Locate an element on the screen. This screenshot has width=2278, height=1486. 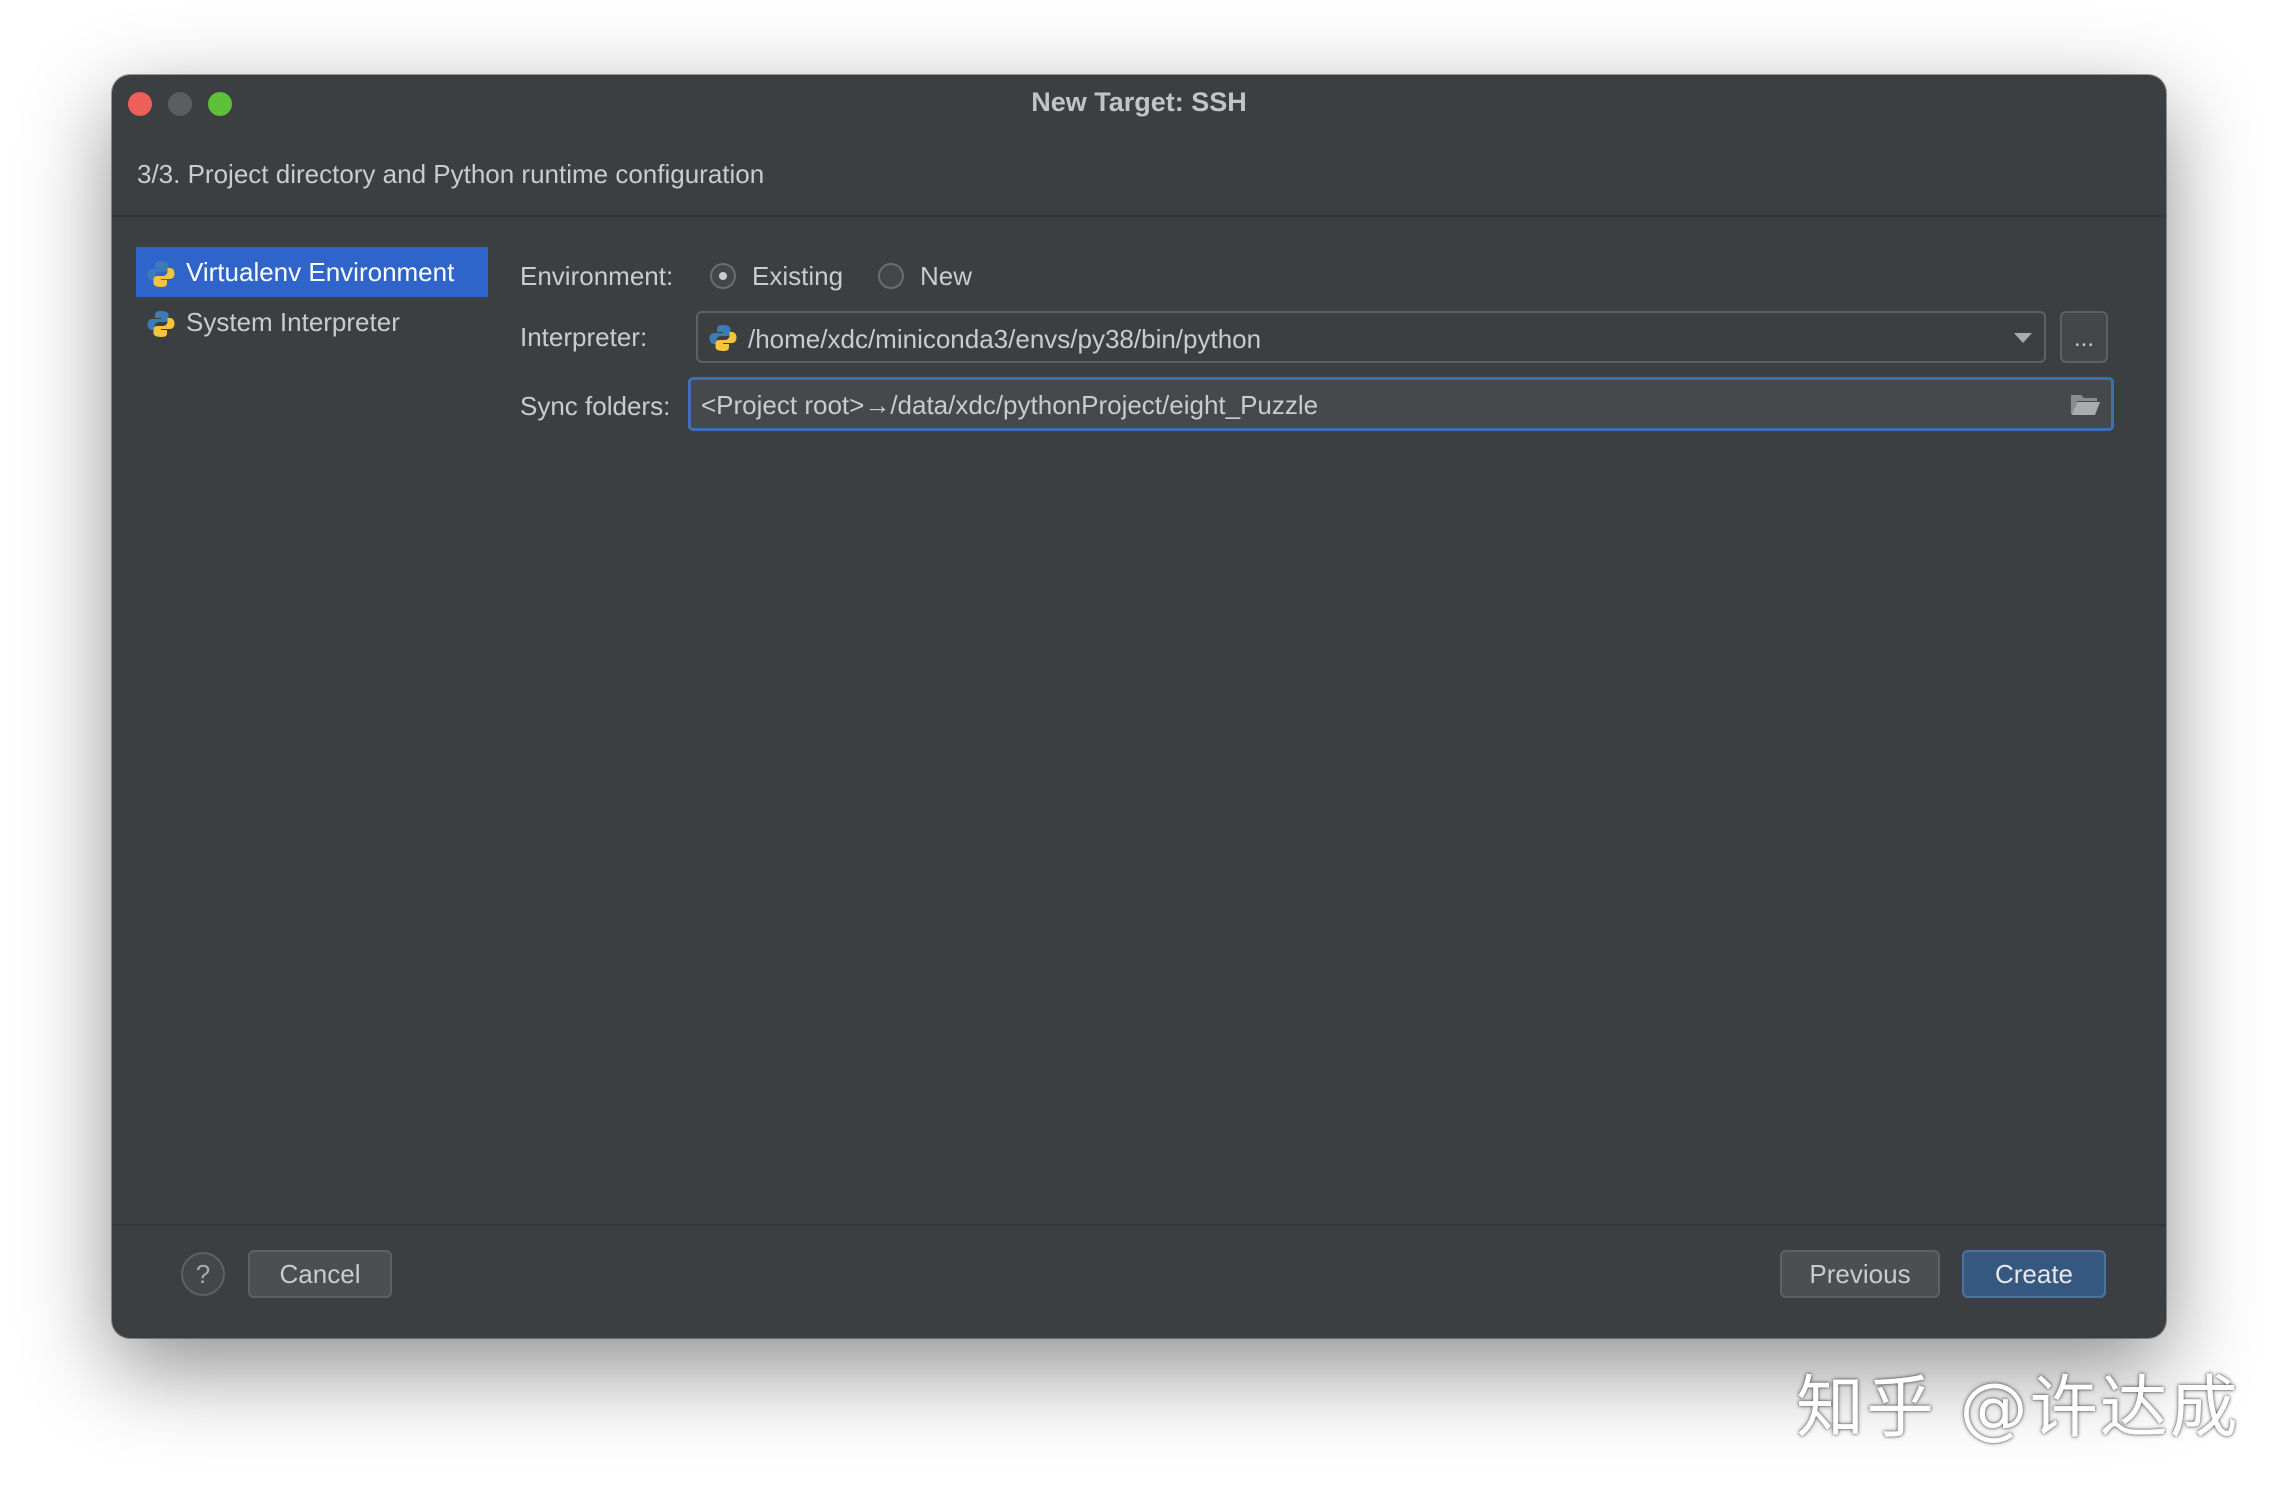
sidebar-item-label: Virtualenv Environment is located at coordinates (320, 272).